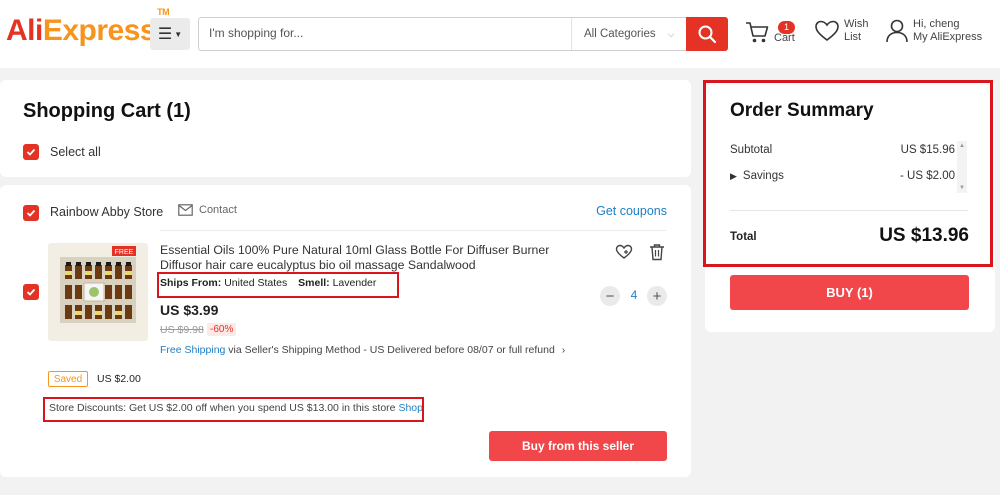 The width and height of the screenshot is (1000, 495). Describe the element at coordinates (841, 31) in the screenshot. I see `wish-list-link: Wish List` at that location.